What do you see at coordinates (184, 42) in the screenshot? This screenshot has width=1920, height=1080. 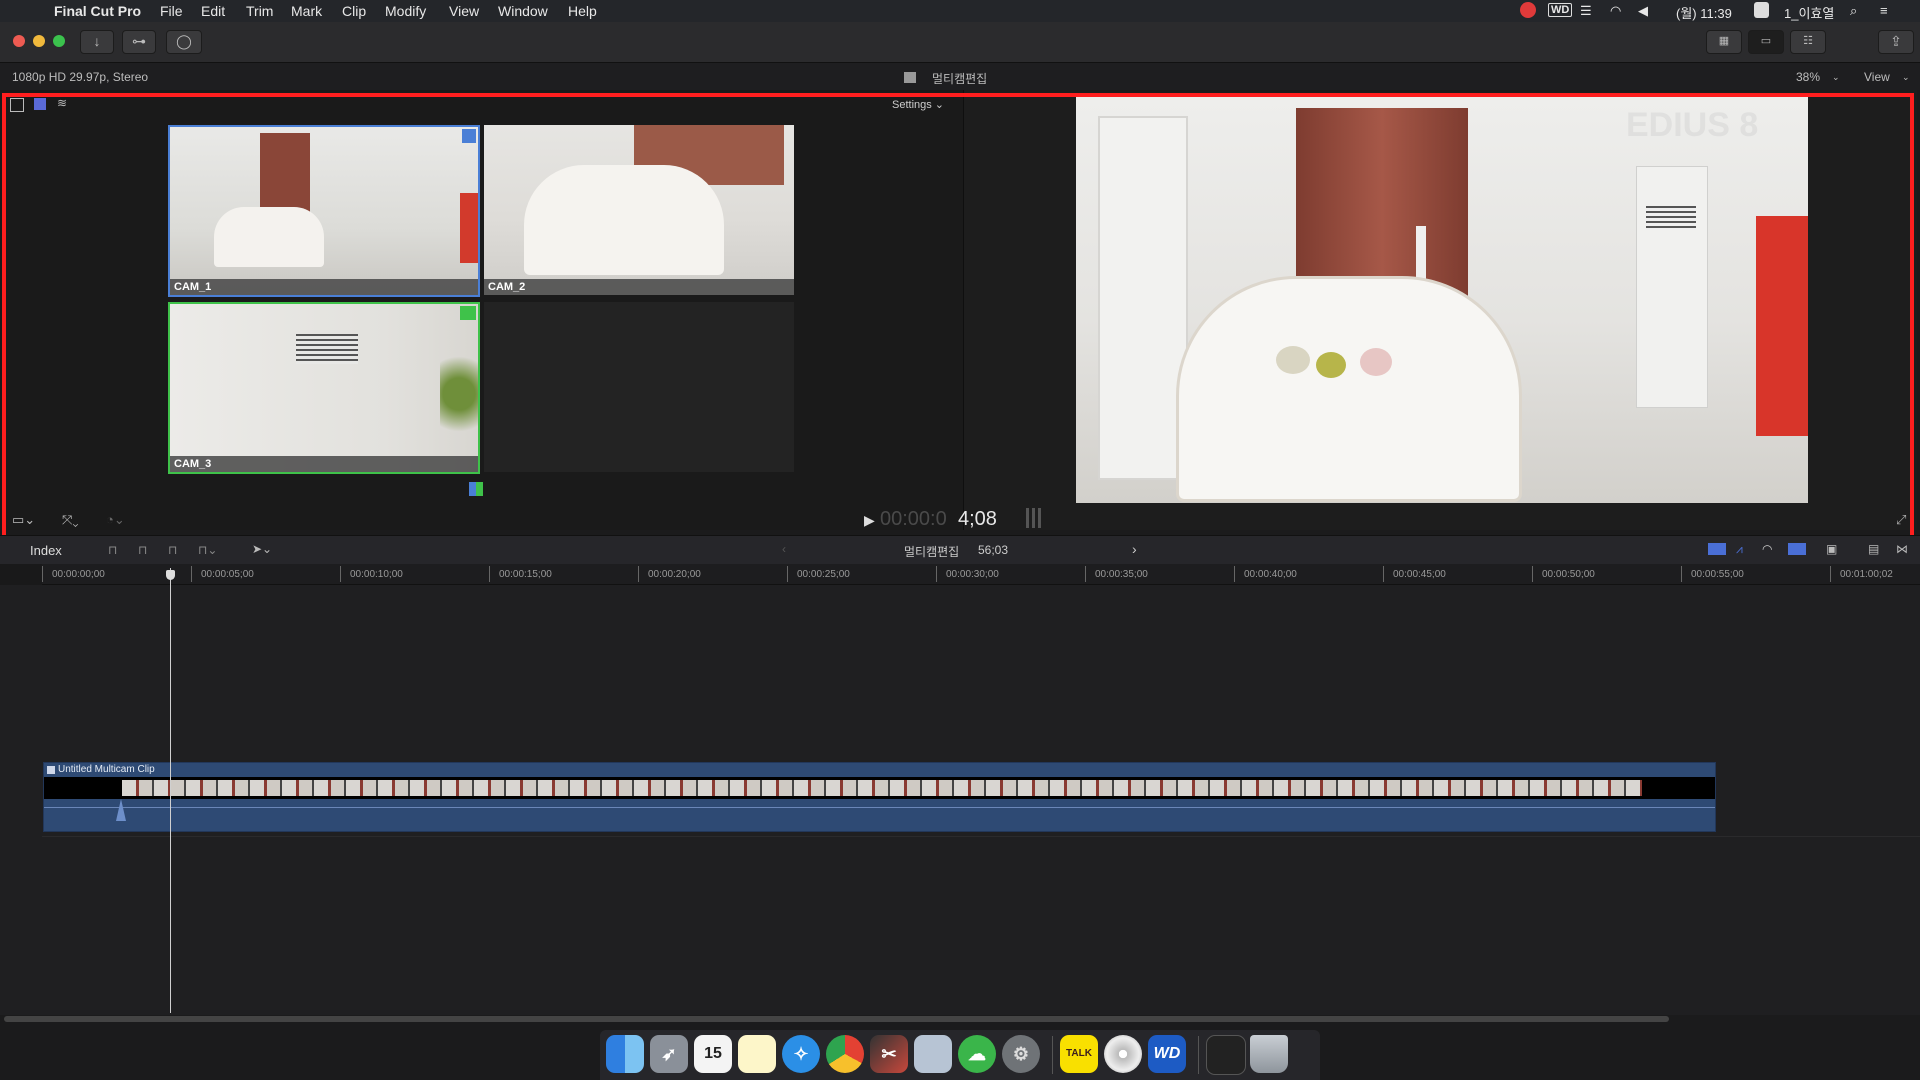 I see `background-tasks-button: ◯` at bounding box center [184, 42].